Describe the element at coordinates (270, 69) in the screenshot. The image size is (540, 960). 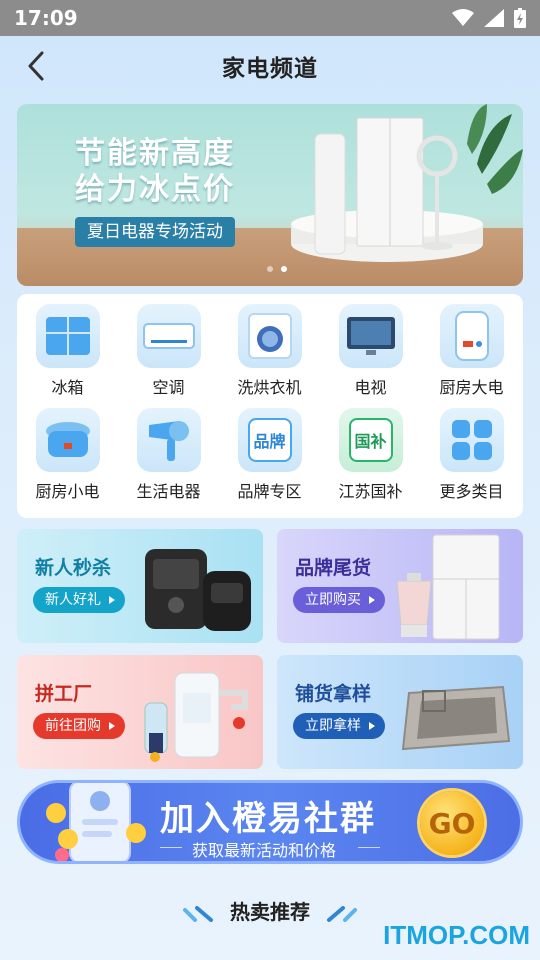
I see `page-title: 家电频道` at that location.